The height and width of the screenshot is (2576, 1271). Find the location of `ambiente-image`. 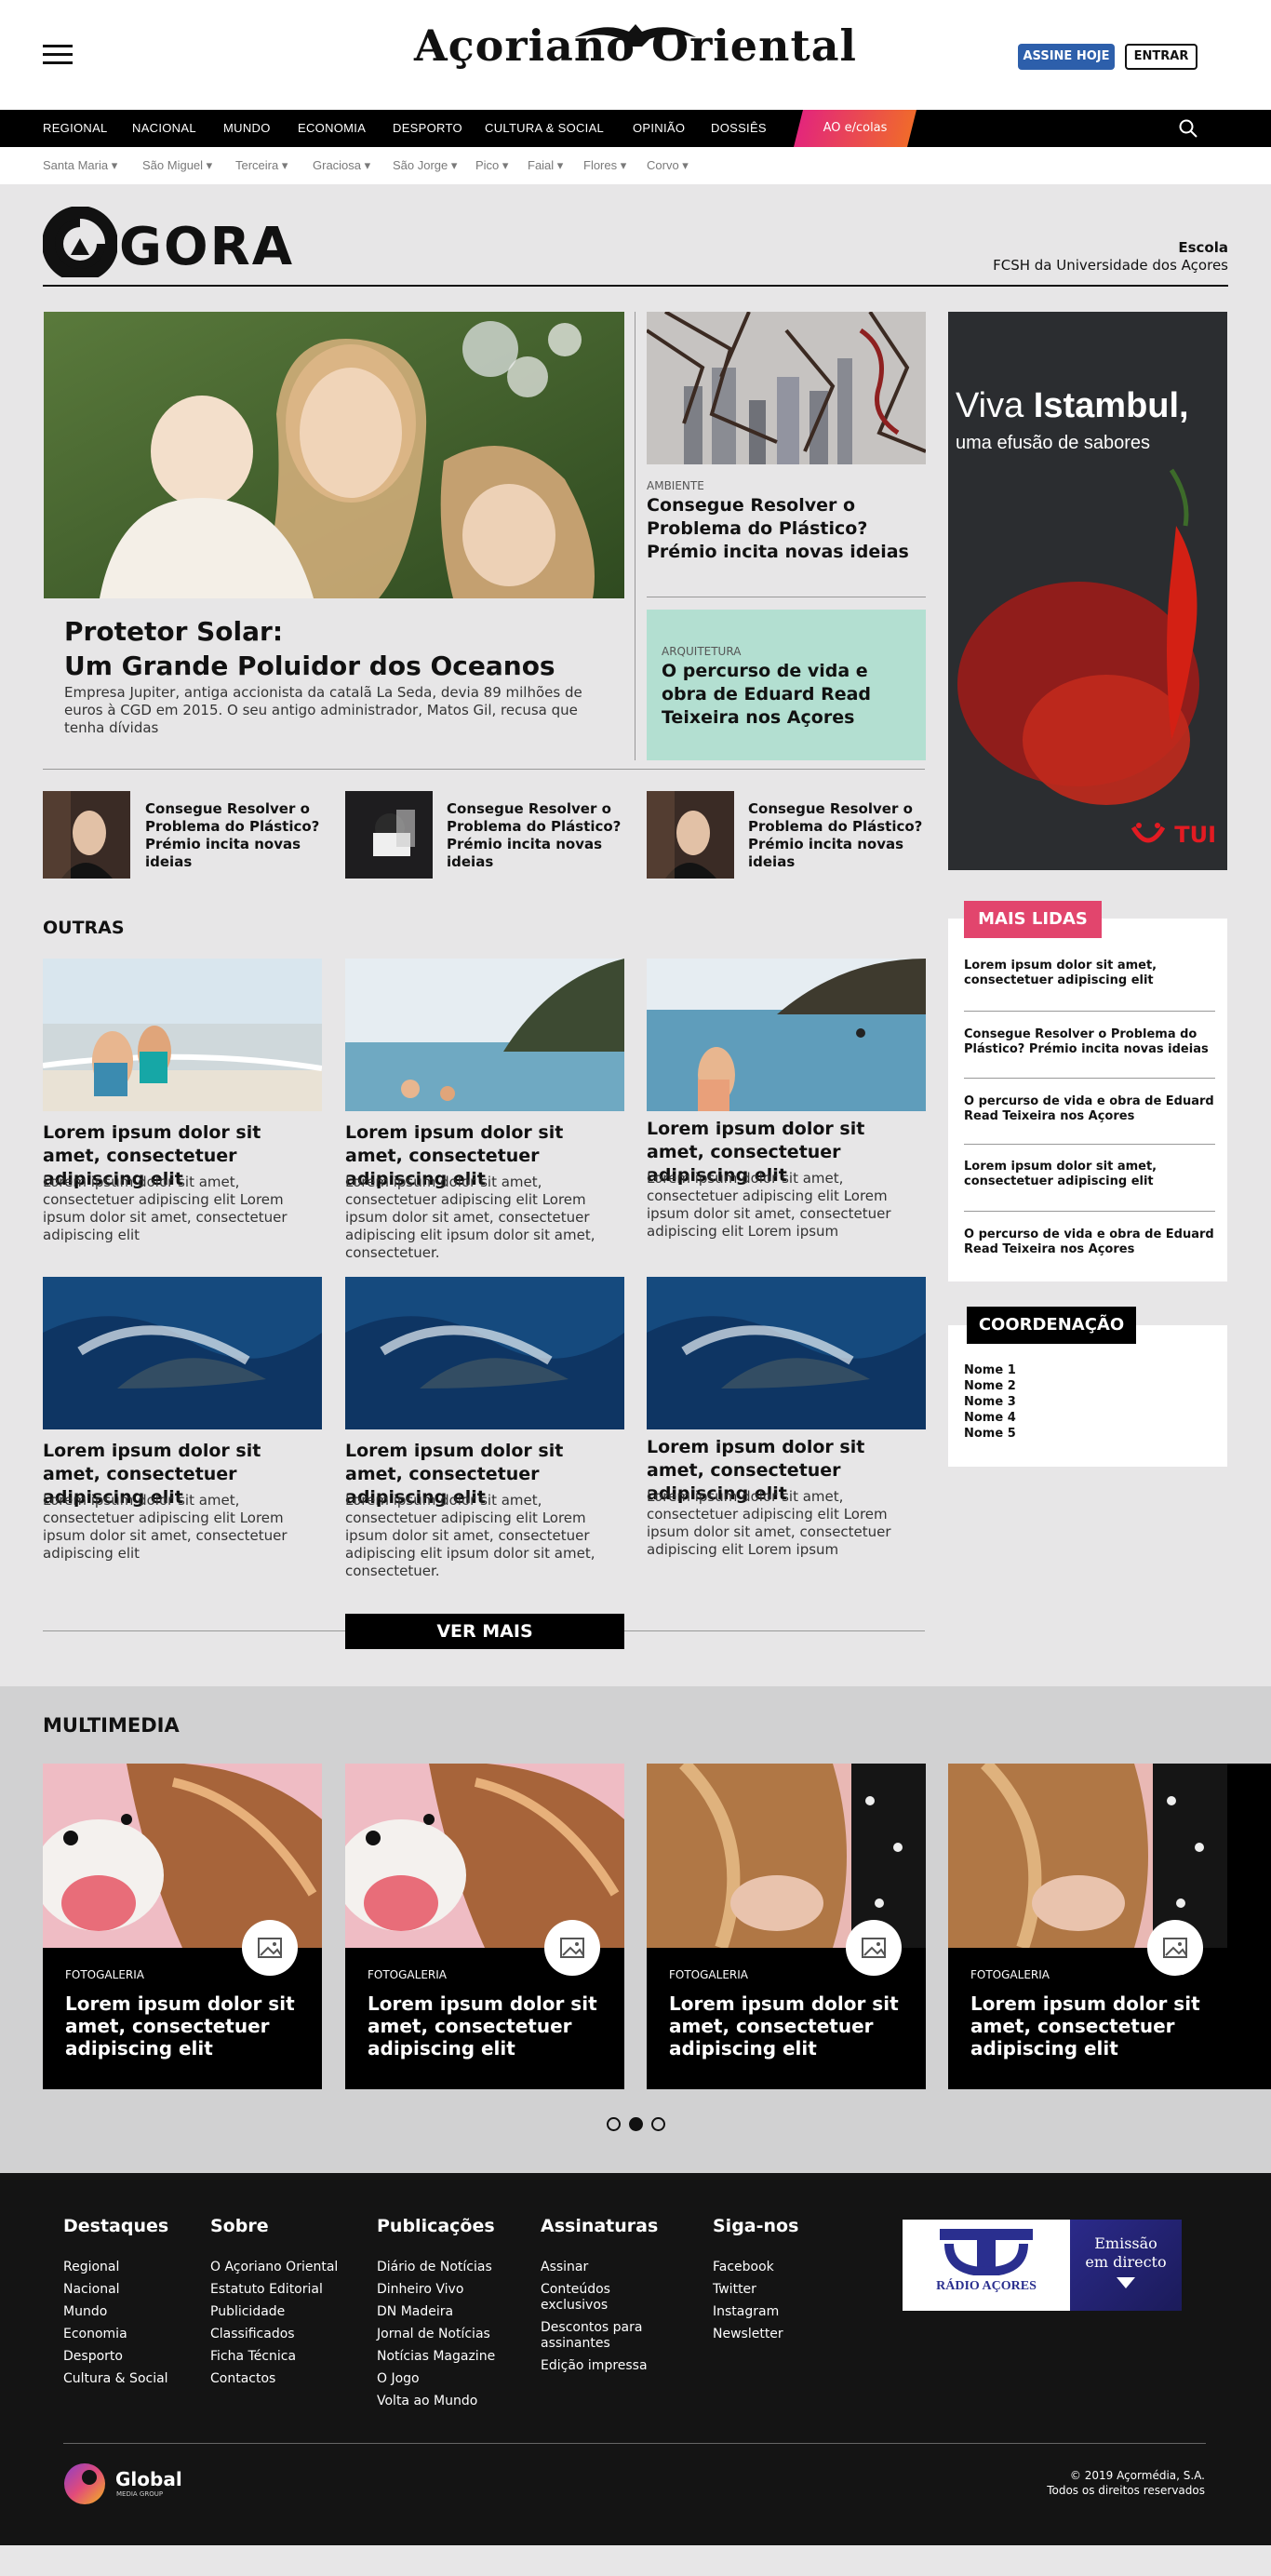

ambiente-image is located at coordinates (786, 388).